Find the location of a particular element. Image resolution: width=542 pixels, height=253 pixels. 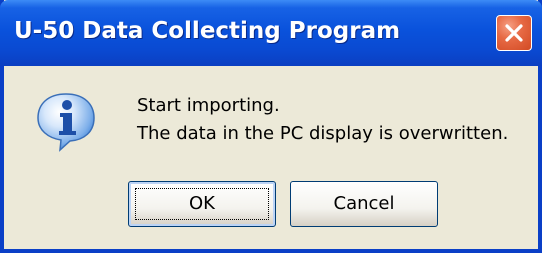

cancel-button-label: Cancel is located at coordinates (364, 203).